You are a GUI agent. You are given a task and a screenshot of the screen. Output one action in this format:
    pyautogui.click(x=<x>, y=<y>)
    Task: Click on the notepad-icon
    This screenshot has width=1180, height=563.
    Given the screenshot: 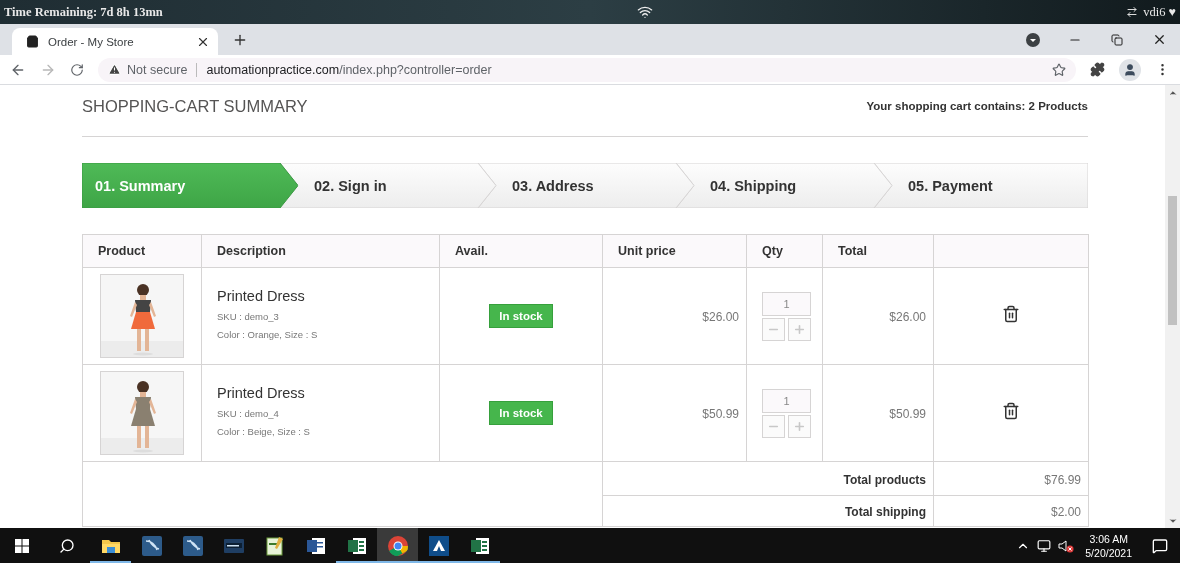 What is the action you would take?
    pyautogui.click(x=274, y=545)
    